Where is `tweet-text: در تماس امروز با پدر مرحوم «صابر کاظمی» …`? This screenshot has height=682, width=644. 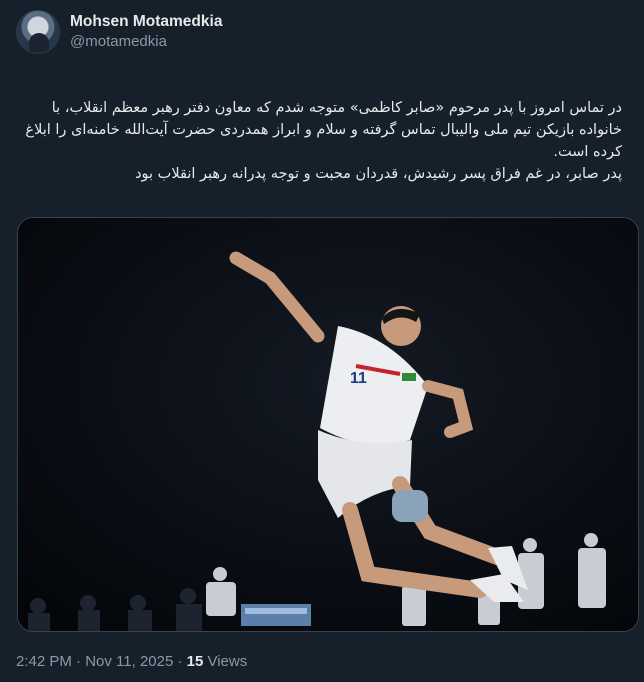
tweet-text: در تماس امروز با پدر مرحوم «صابر کاظمی» … is located at coordinates (321, 141).